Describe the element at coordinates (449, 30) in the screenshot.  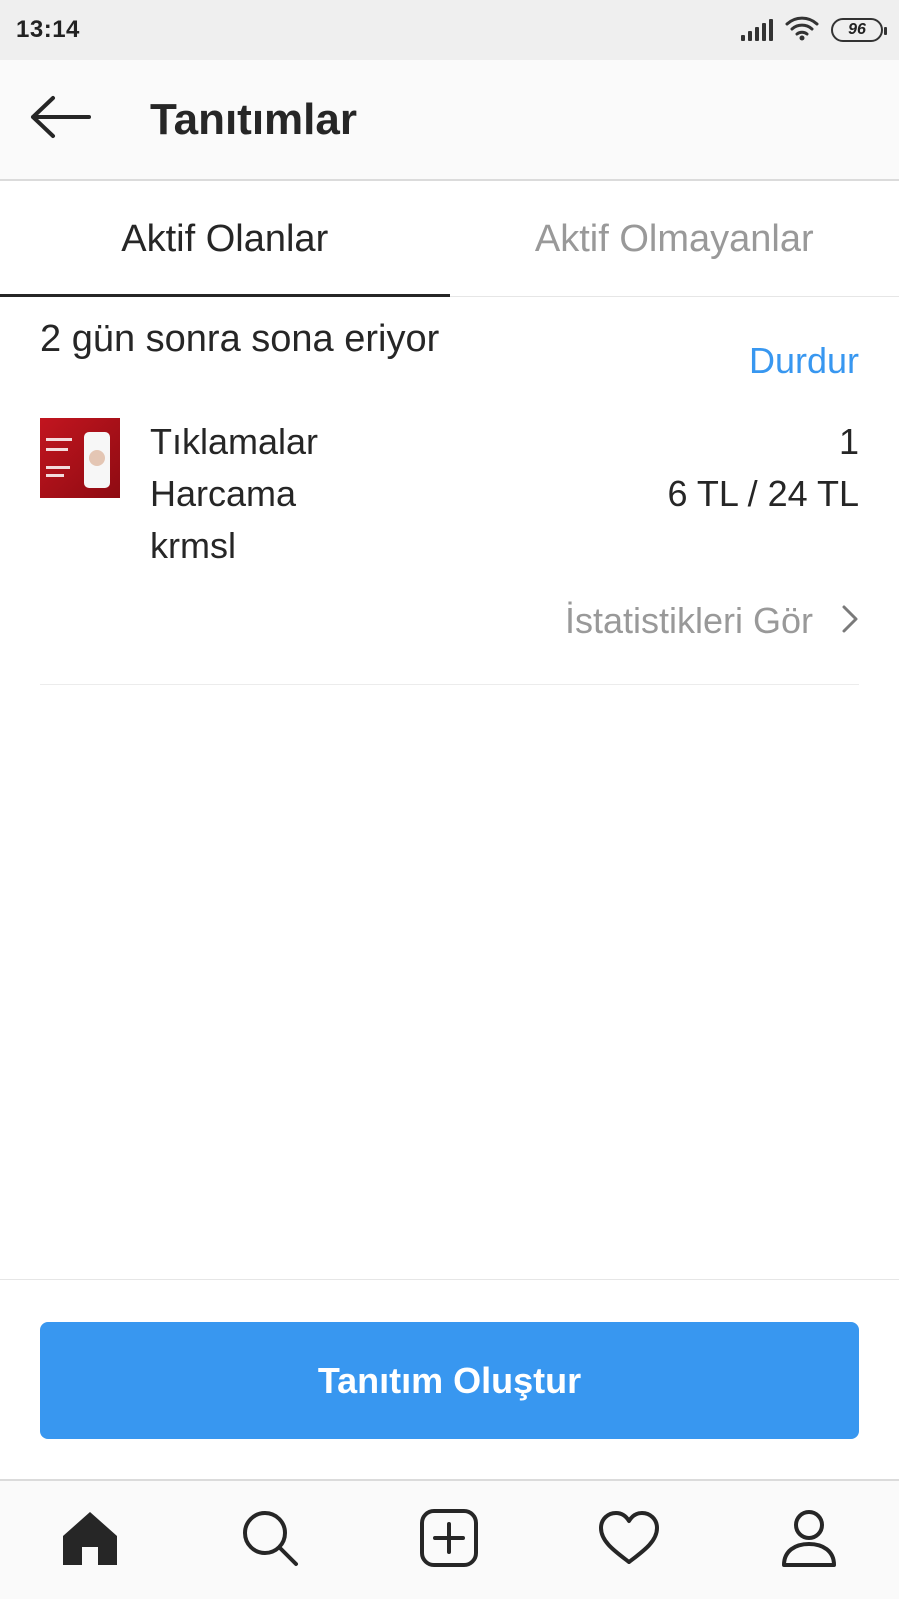
I see `status-bar: 13:14 96` at that location.